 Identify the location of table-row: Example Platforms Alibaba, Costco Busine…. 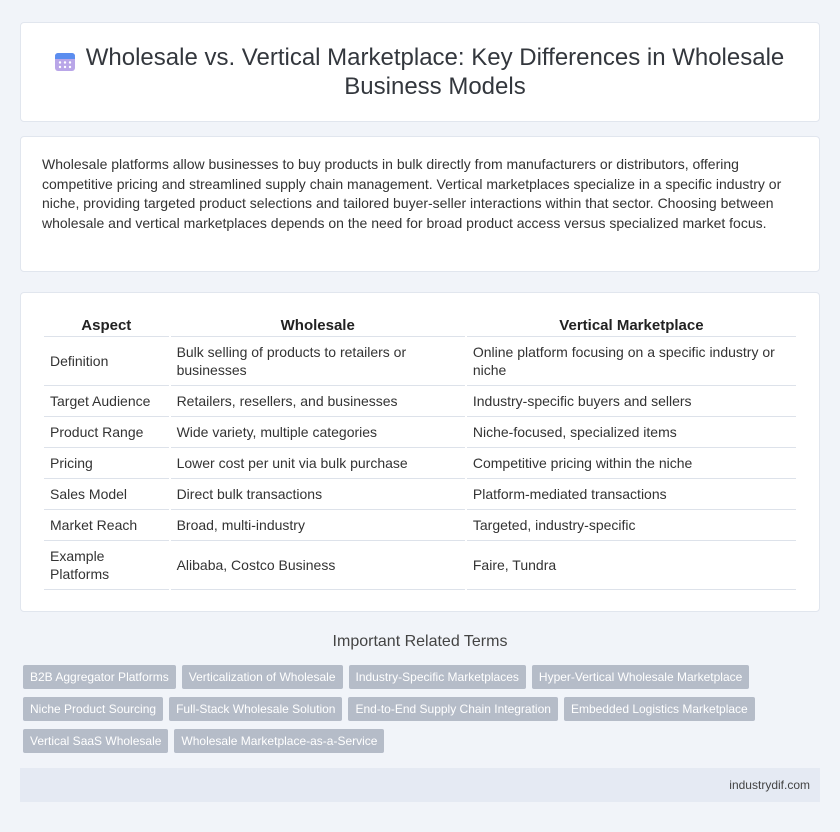
(420, 565).